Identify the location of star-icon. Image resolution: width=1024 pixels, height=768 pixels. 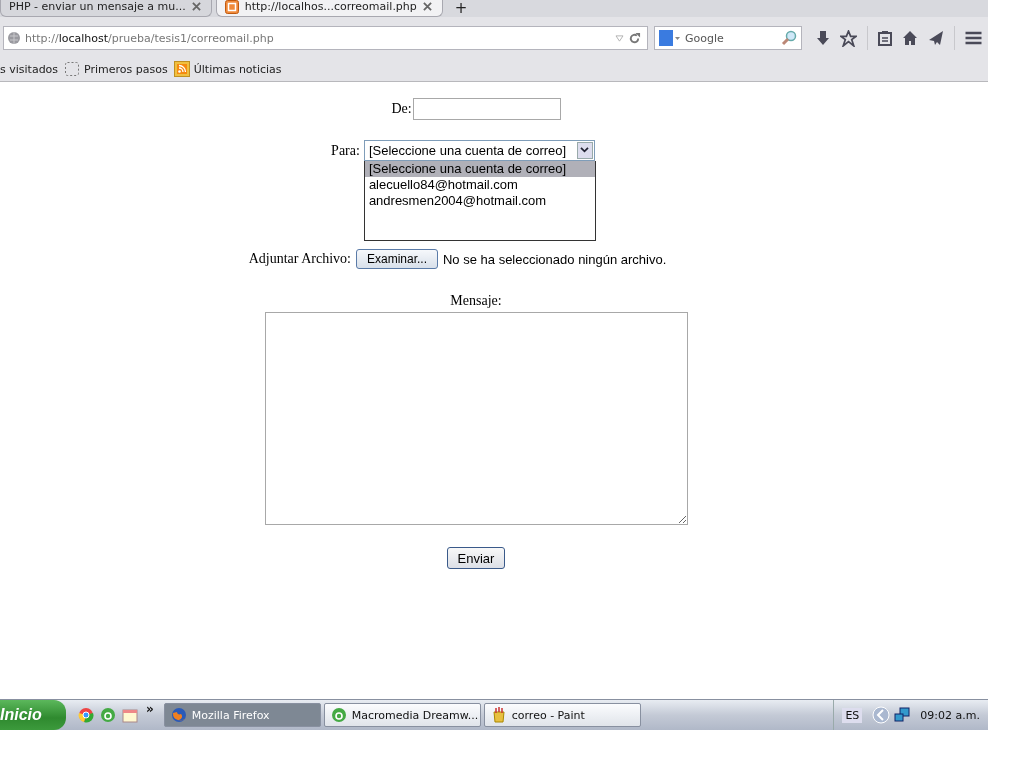
(848, 38).